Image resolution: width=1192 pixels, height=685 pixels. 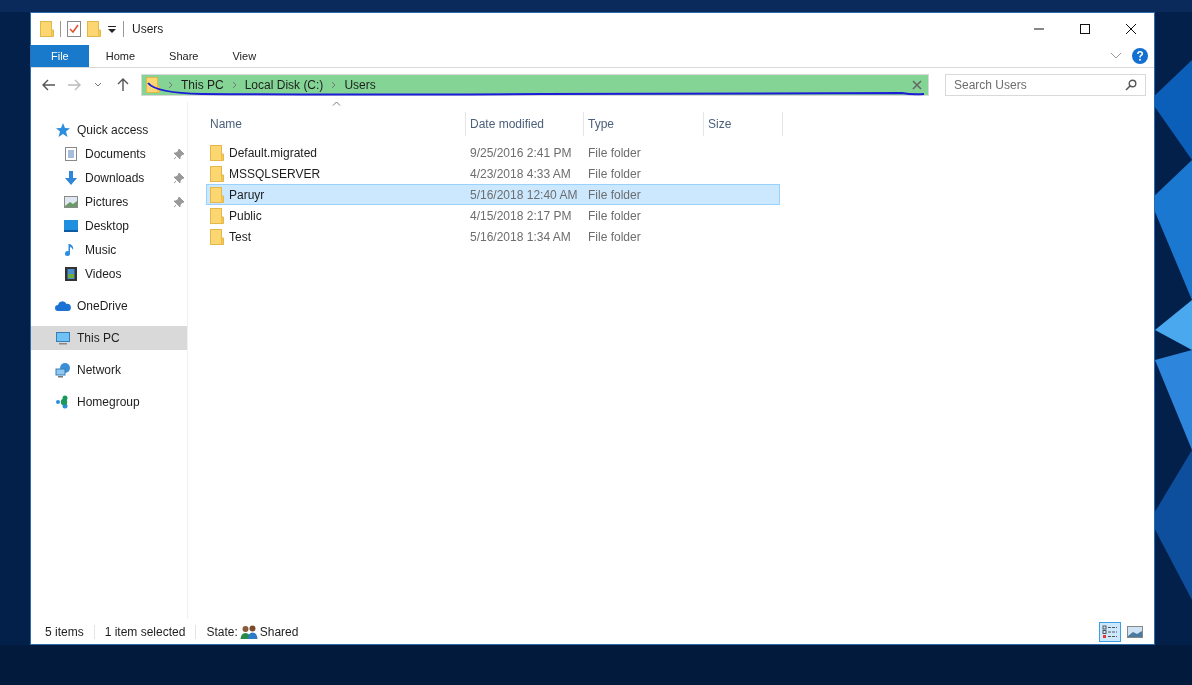 I want to click on nav-item: This PC, so click(x=109, y=338).